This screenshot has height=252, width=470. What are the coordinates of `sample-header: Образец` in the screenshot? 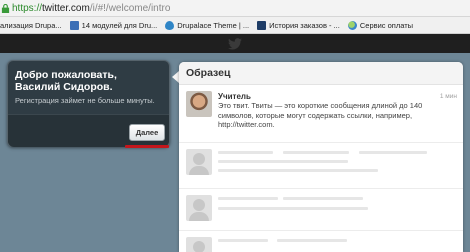 It's located at (321, 73).